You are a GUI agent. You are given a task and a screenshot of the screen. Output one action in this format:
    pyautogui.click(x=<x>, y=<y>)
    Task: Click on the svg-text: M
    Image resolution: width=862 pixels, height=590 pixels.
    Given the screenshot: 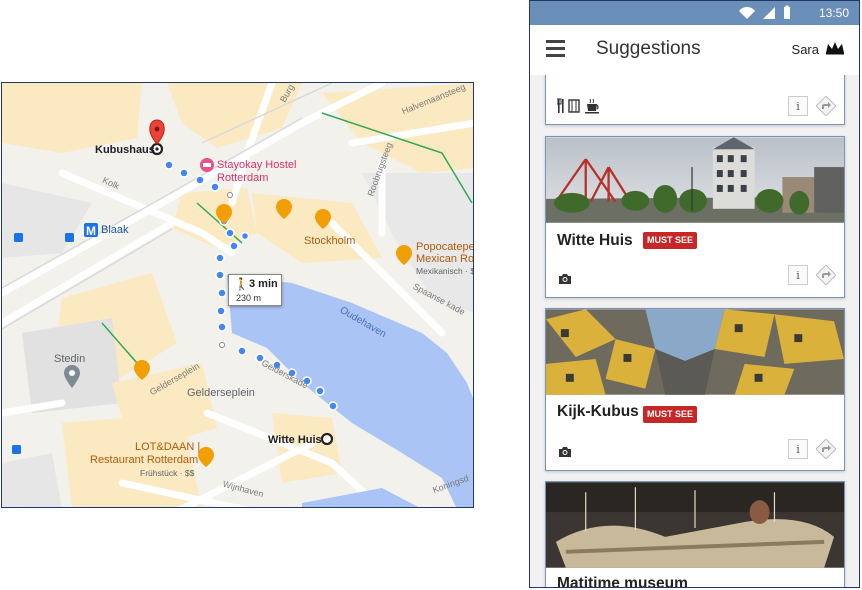 What is the action you would take?
    pyautogui.click(x=91, y=231)
    